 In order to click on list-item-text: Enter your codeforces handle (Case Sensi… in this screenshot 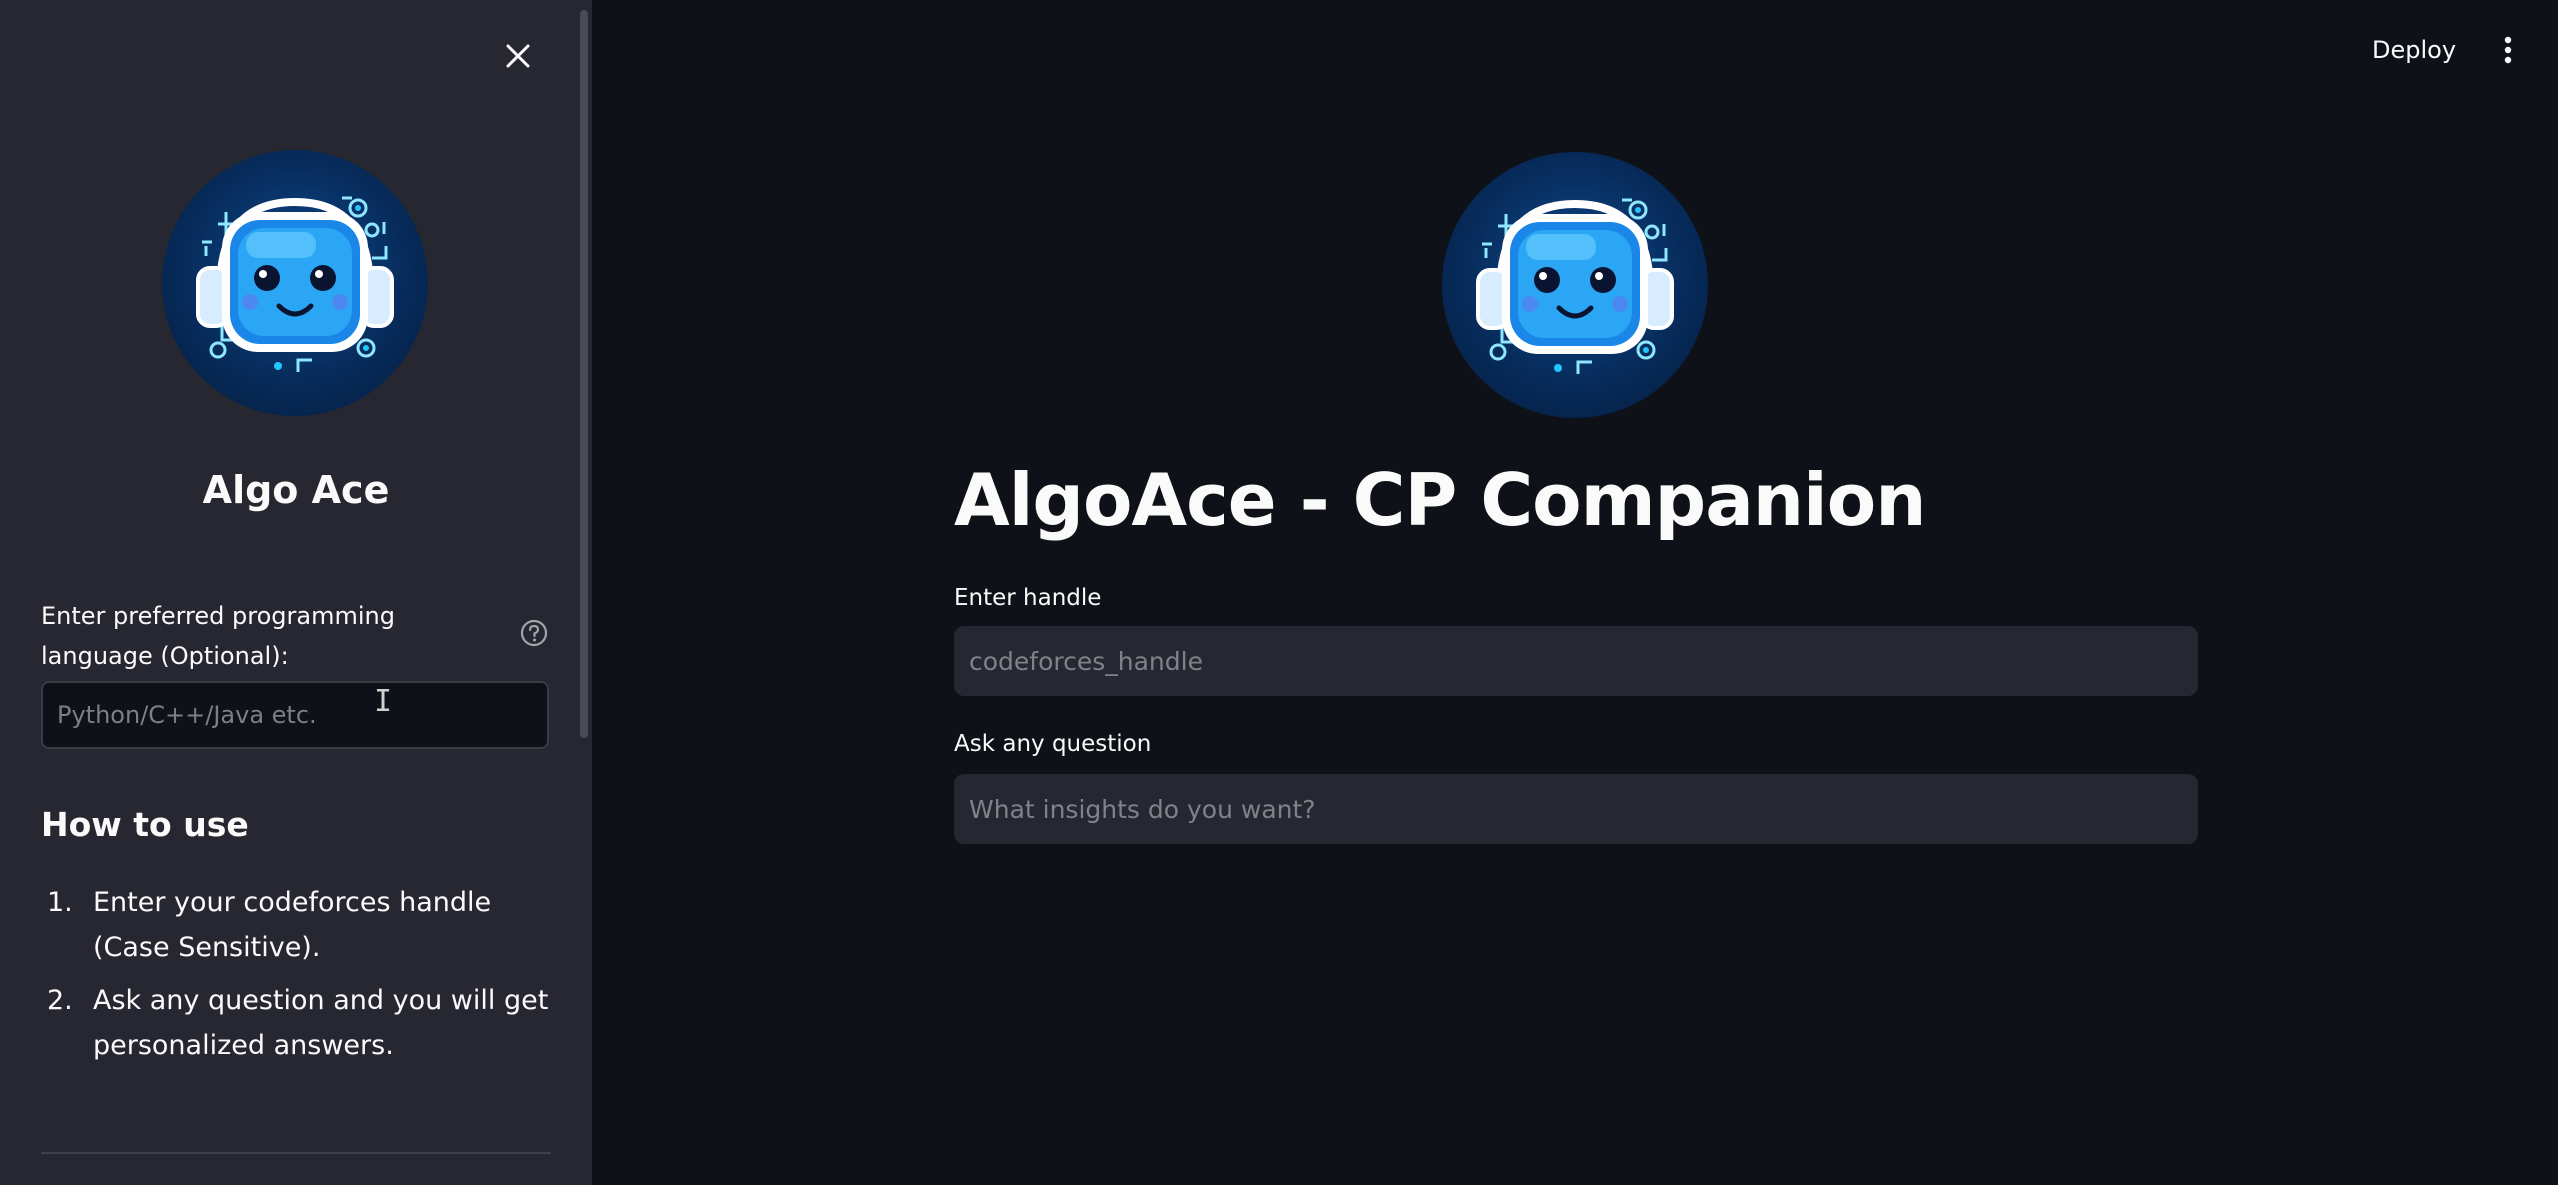, I will do `click(292, 925)`.